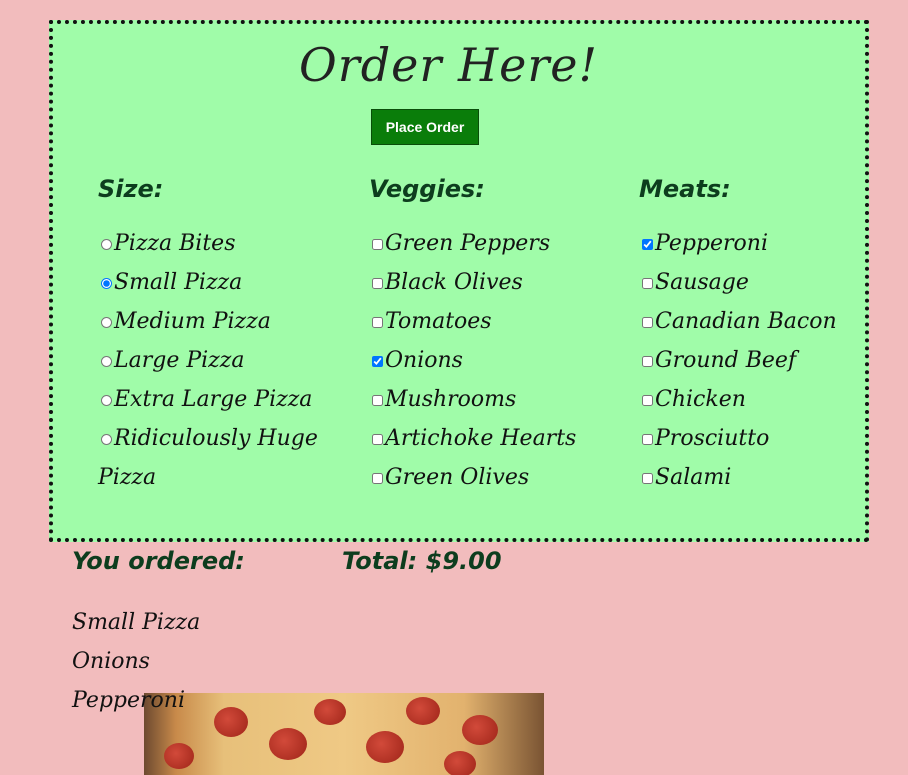  Describe the element at coordinates (213, 399) in the screenshot. I see `size-option-label: Extra Large Pizza` at that location.